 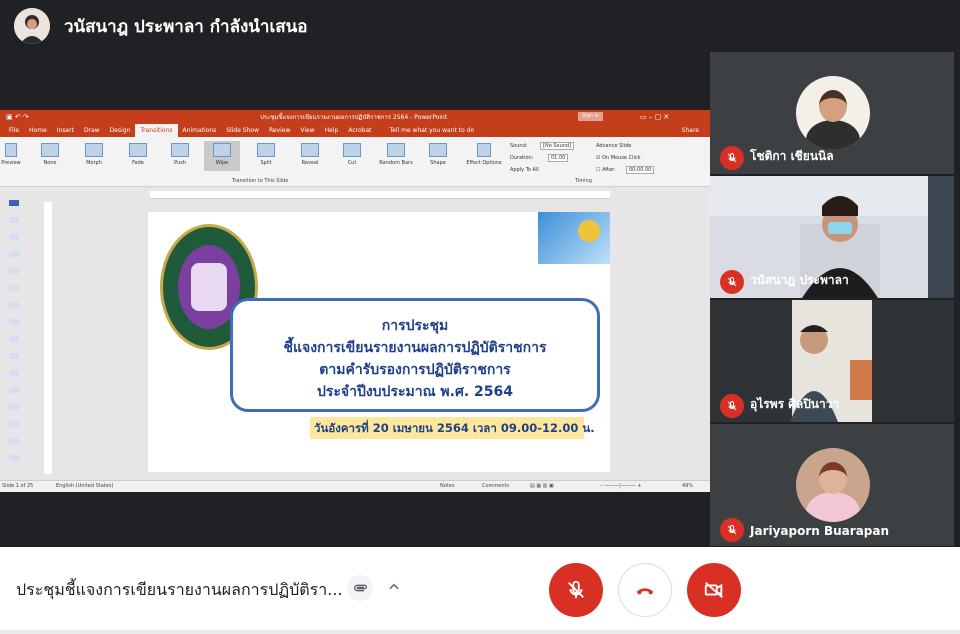 What do you see at coordinates (266, 154) in the screenshot?
I see `effect-split: Split` at bounding box center [266, 154].